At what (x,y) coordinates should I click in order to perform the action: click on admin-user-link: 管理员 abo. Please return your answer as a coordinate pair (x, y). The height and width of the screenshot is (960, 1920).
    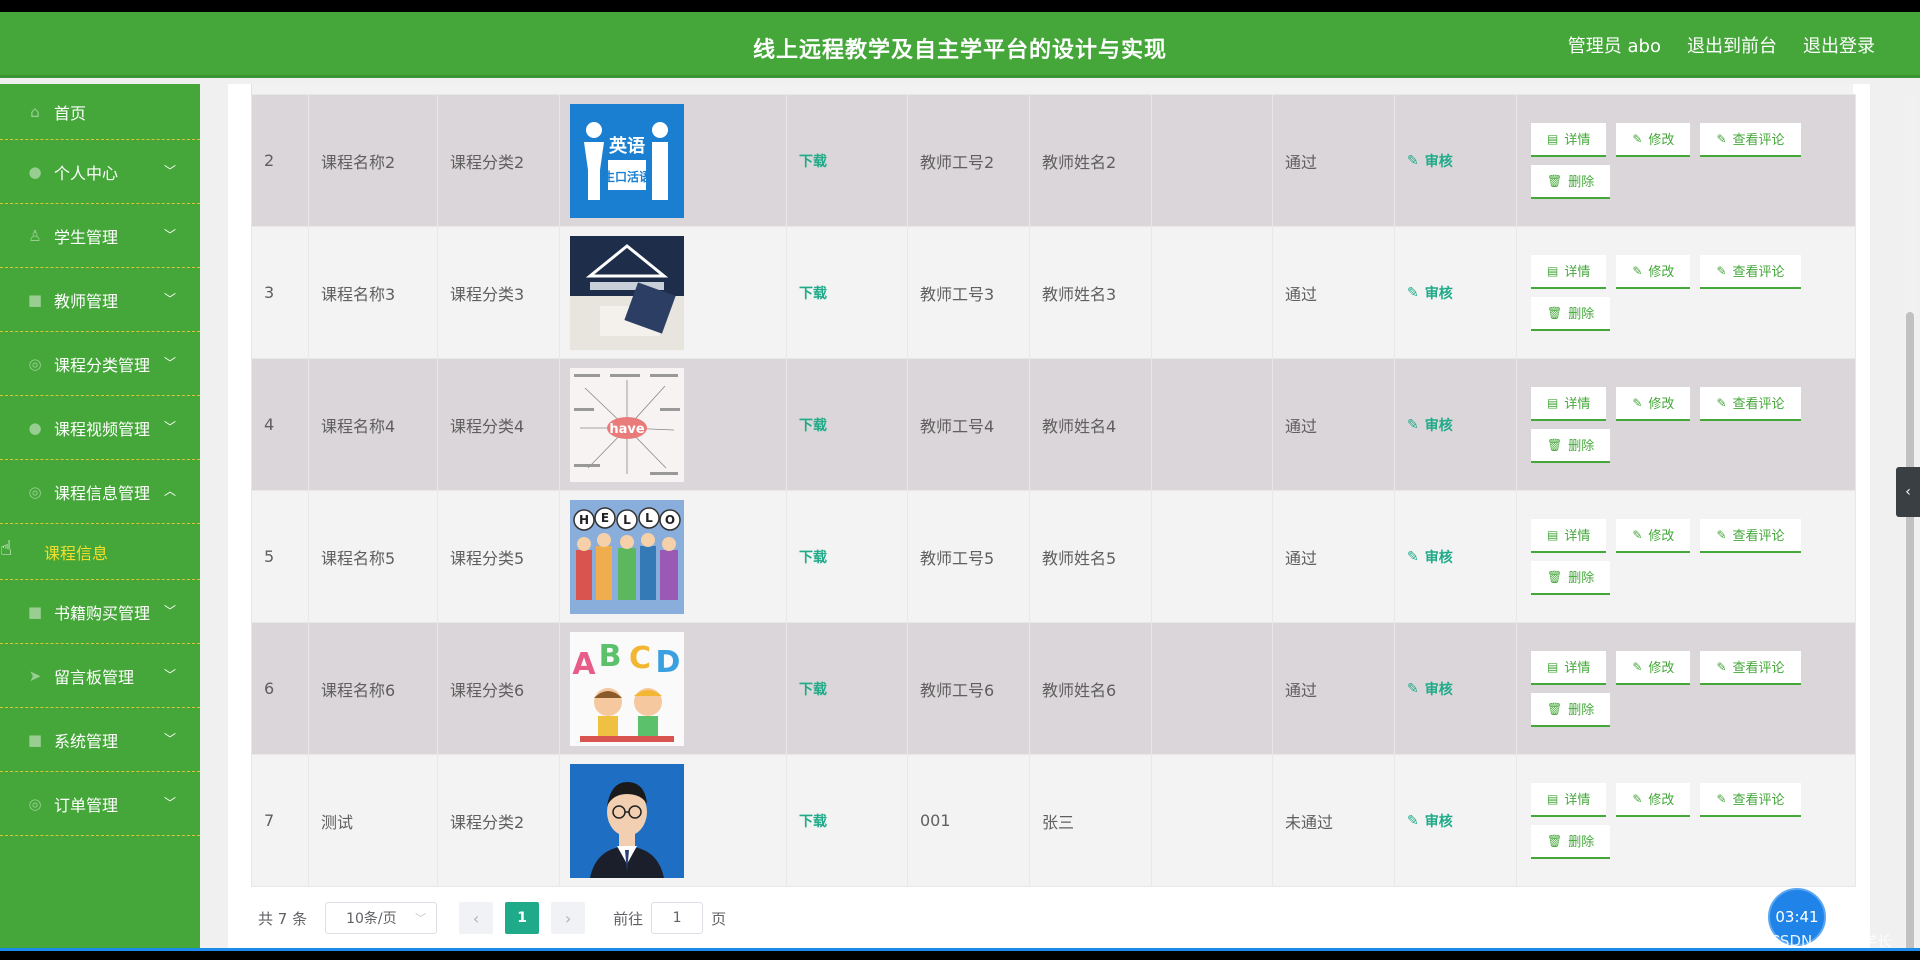
    Looking at the image, I should click on (1614, 45).